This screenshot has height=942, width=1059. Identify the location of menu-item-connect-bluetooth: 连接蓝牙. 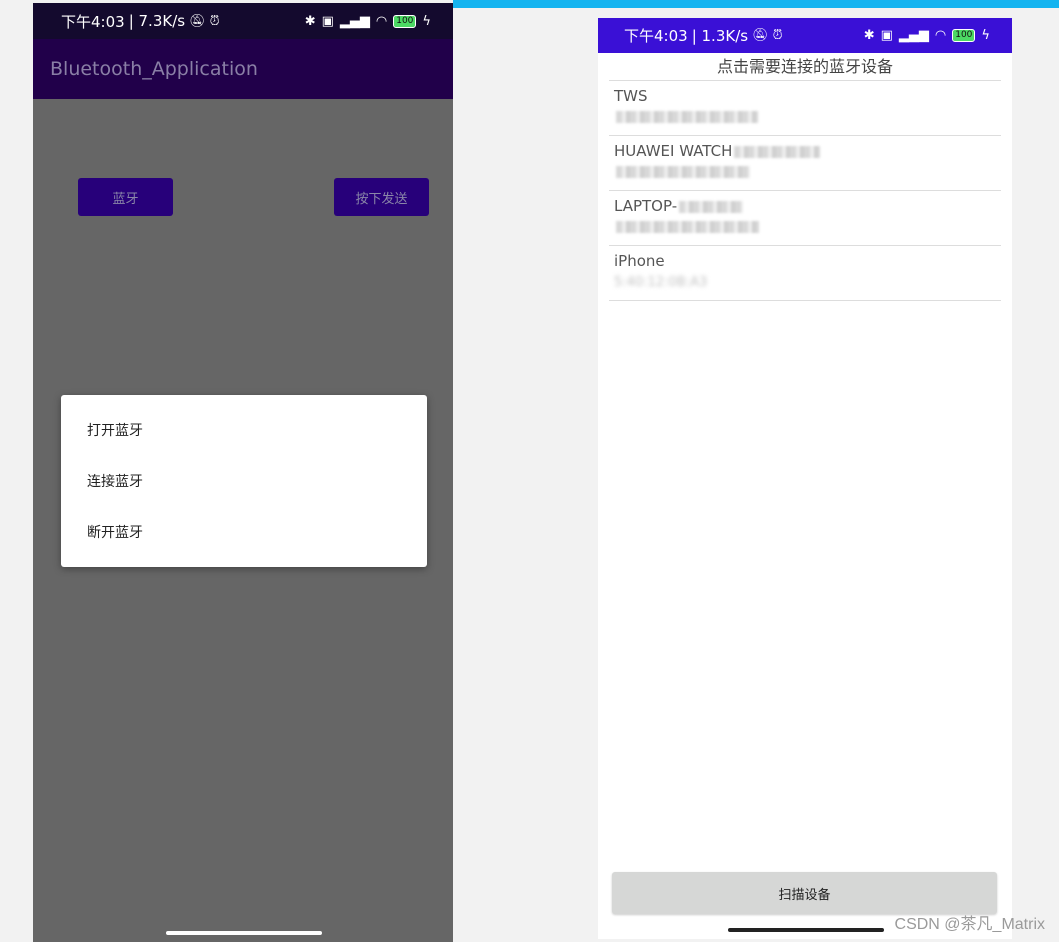
(244, 480).